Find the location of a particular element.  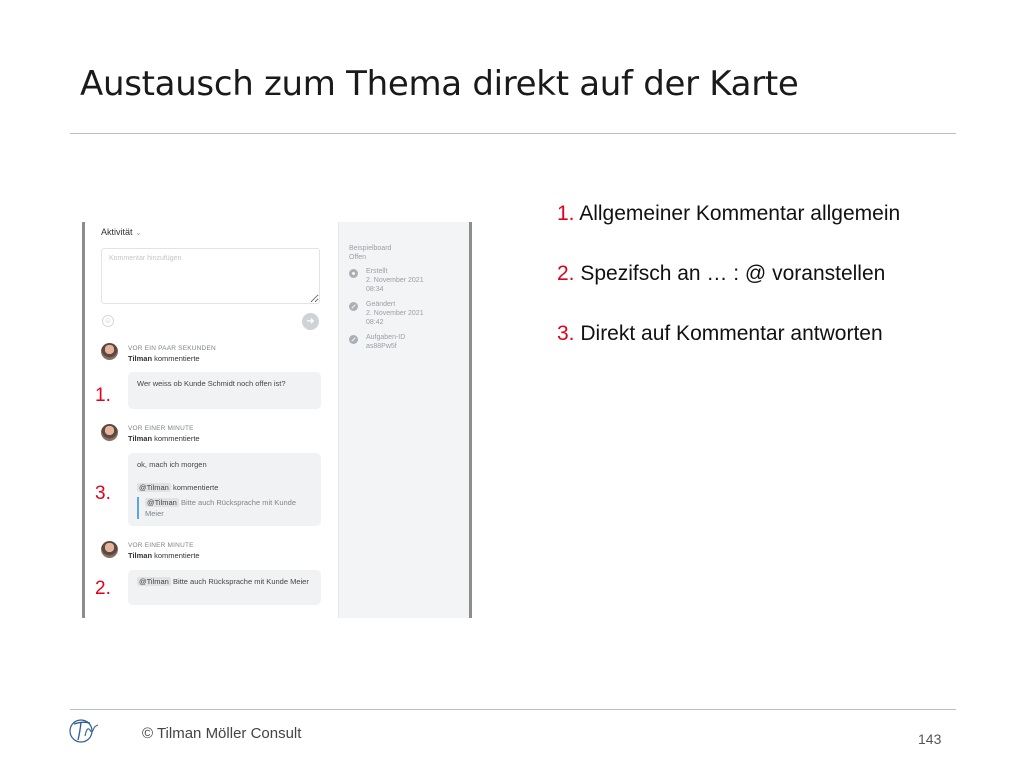

created-label: Erstellt is located at coordinates (377, 271).